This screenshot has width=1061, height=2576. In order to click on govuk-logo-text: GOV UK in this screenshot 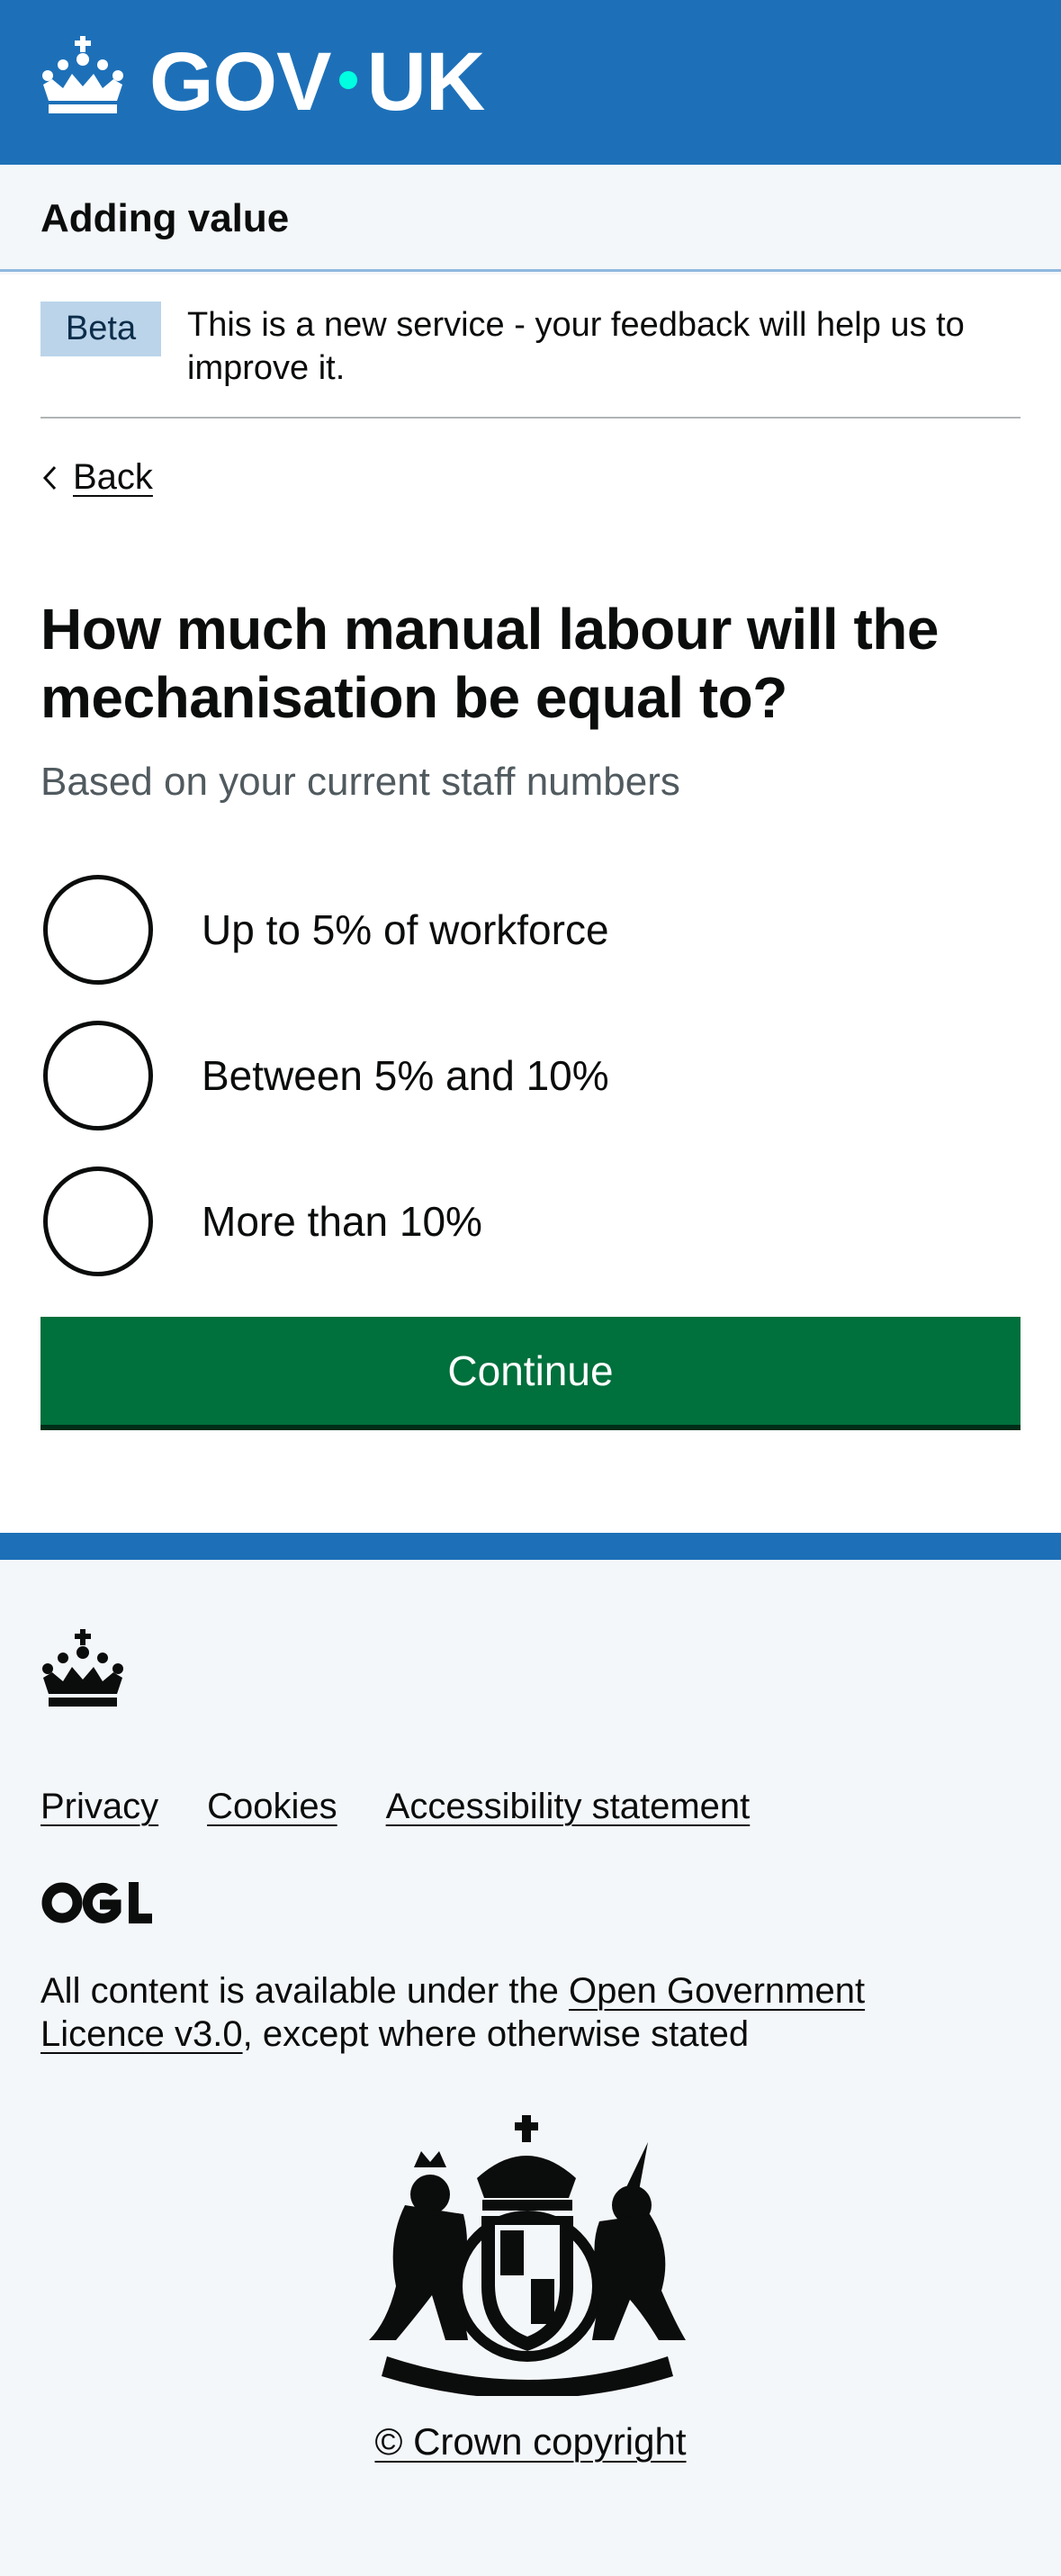, I will do `click(317, 81)`.